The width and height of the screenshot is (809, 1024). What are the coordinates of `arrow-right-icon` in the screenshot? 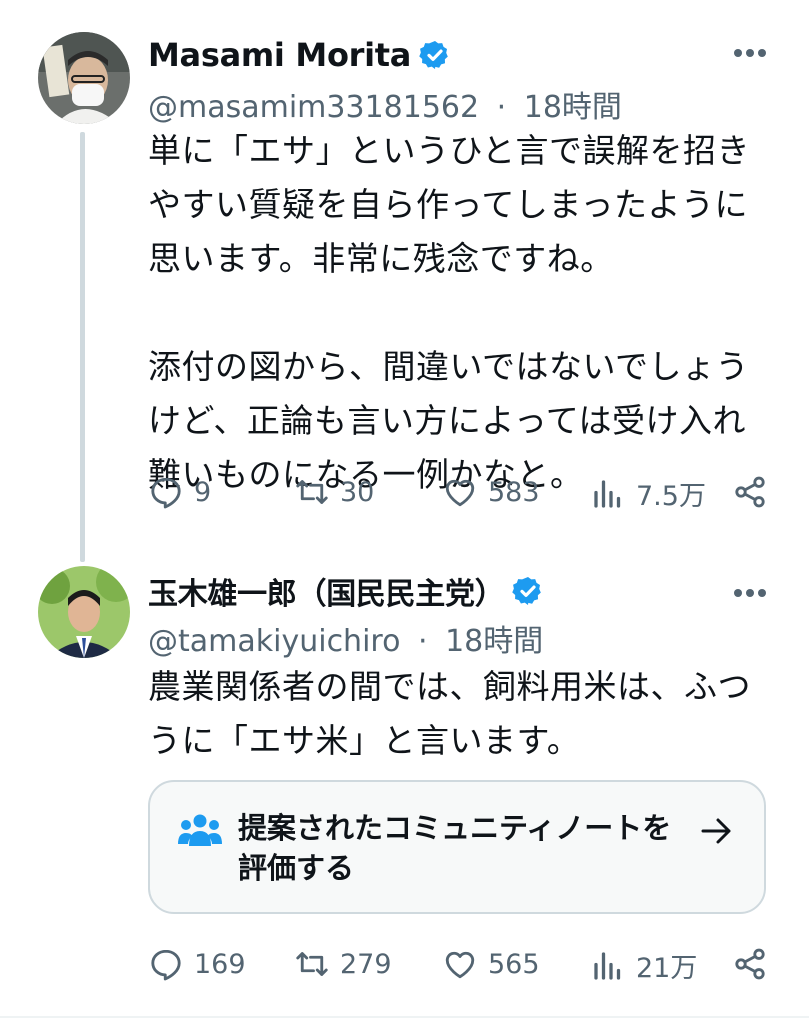 It's located at (716, 831).